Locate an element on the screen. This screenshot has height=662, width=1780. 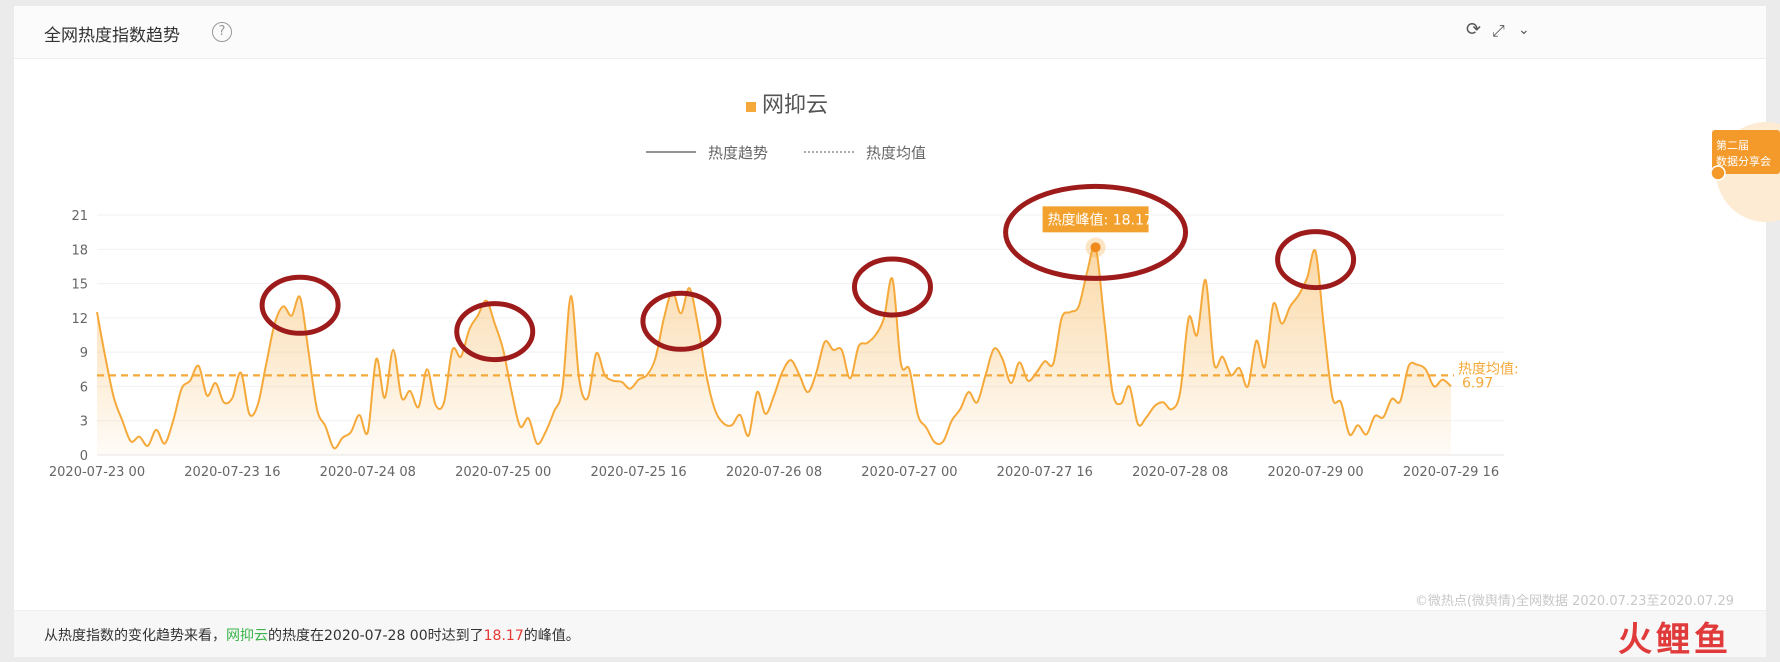
x-tick-label: 2020-07-23 16 is located at coordinates (232, 472).